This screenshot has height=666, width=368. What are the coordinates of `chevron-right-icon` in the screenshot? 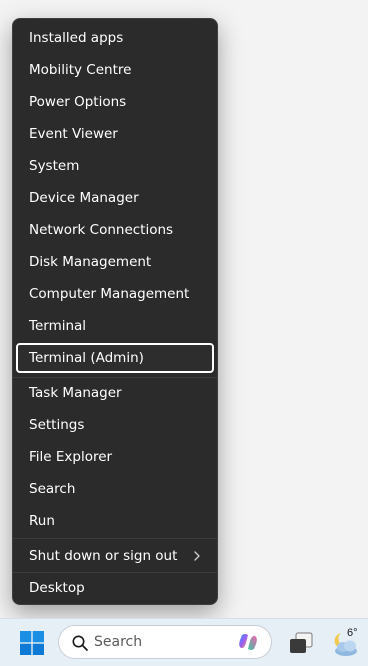 It's located at (197, 556).